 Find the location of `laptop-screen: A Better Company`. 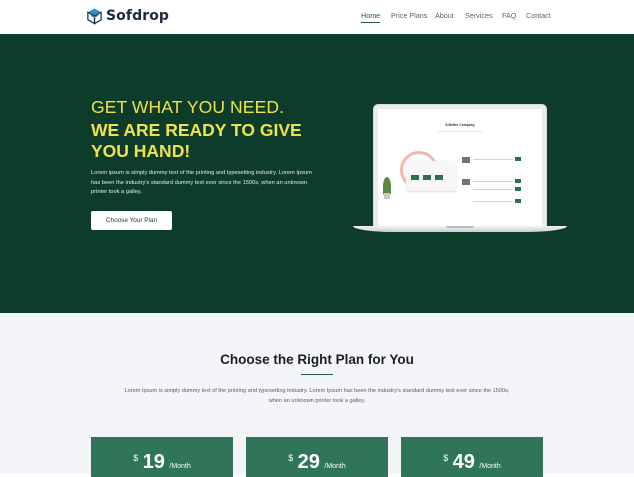

laptop-screen: A Better Company is located at coordinates (460, 165).